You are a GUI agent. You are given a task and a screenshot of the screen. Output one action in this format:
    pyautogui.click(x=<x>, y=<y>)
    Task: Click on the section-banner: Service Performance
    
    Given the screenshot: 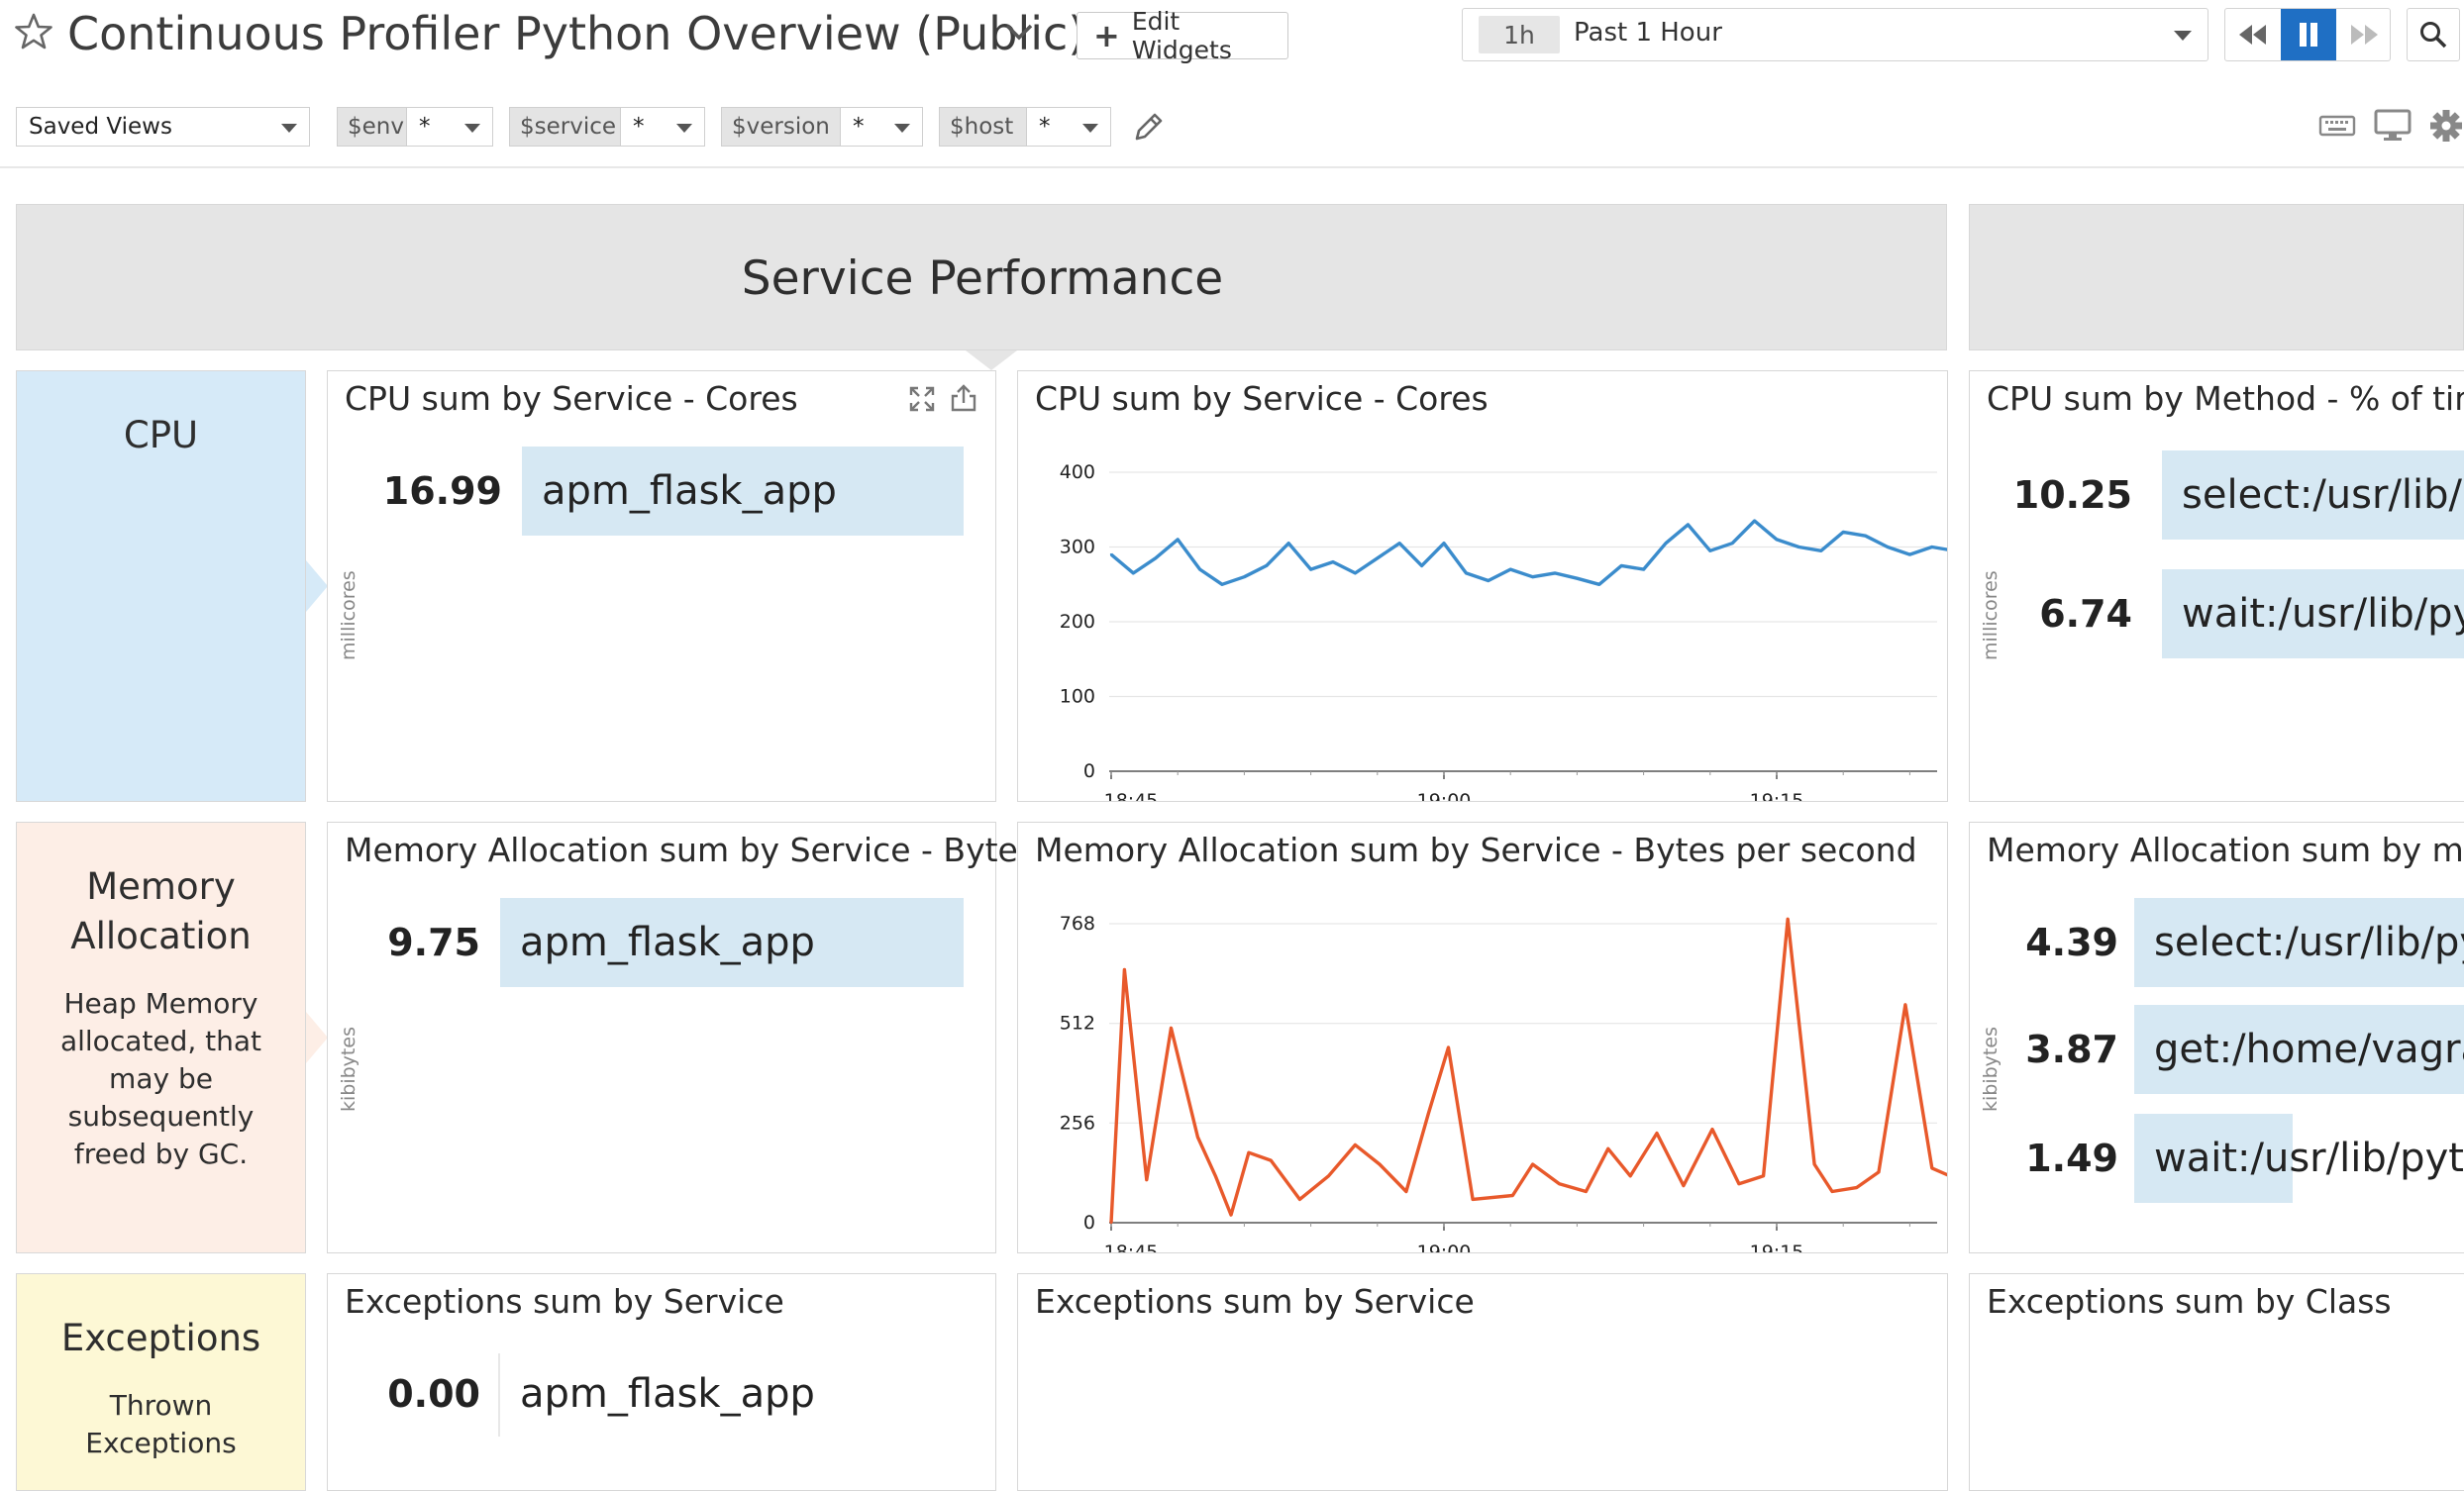 What is the action you would take?
    pyautogui.click(x=982, y=277)
    